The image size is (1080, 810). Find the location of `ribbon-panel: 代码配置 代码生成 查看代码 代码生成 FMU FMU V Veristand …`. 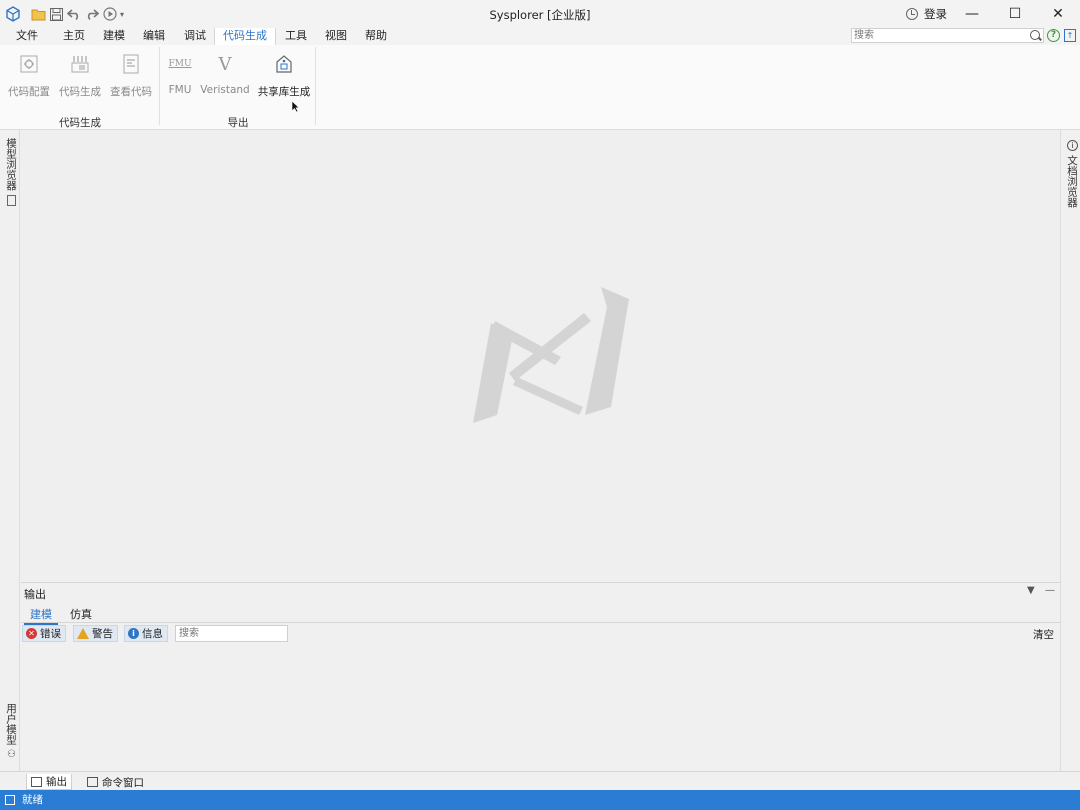

ribbon-panel: 代码配置 代码生成 查看代码 代码生成 FMU FMU V Veristand … is located at coordinates (540, 87).